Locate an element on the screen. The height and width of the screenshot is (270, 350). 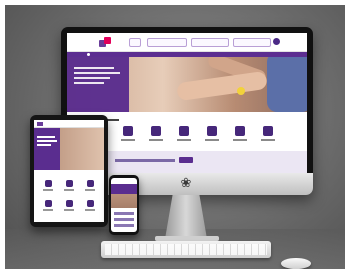
phone-device is located at coordinates (124, 205).